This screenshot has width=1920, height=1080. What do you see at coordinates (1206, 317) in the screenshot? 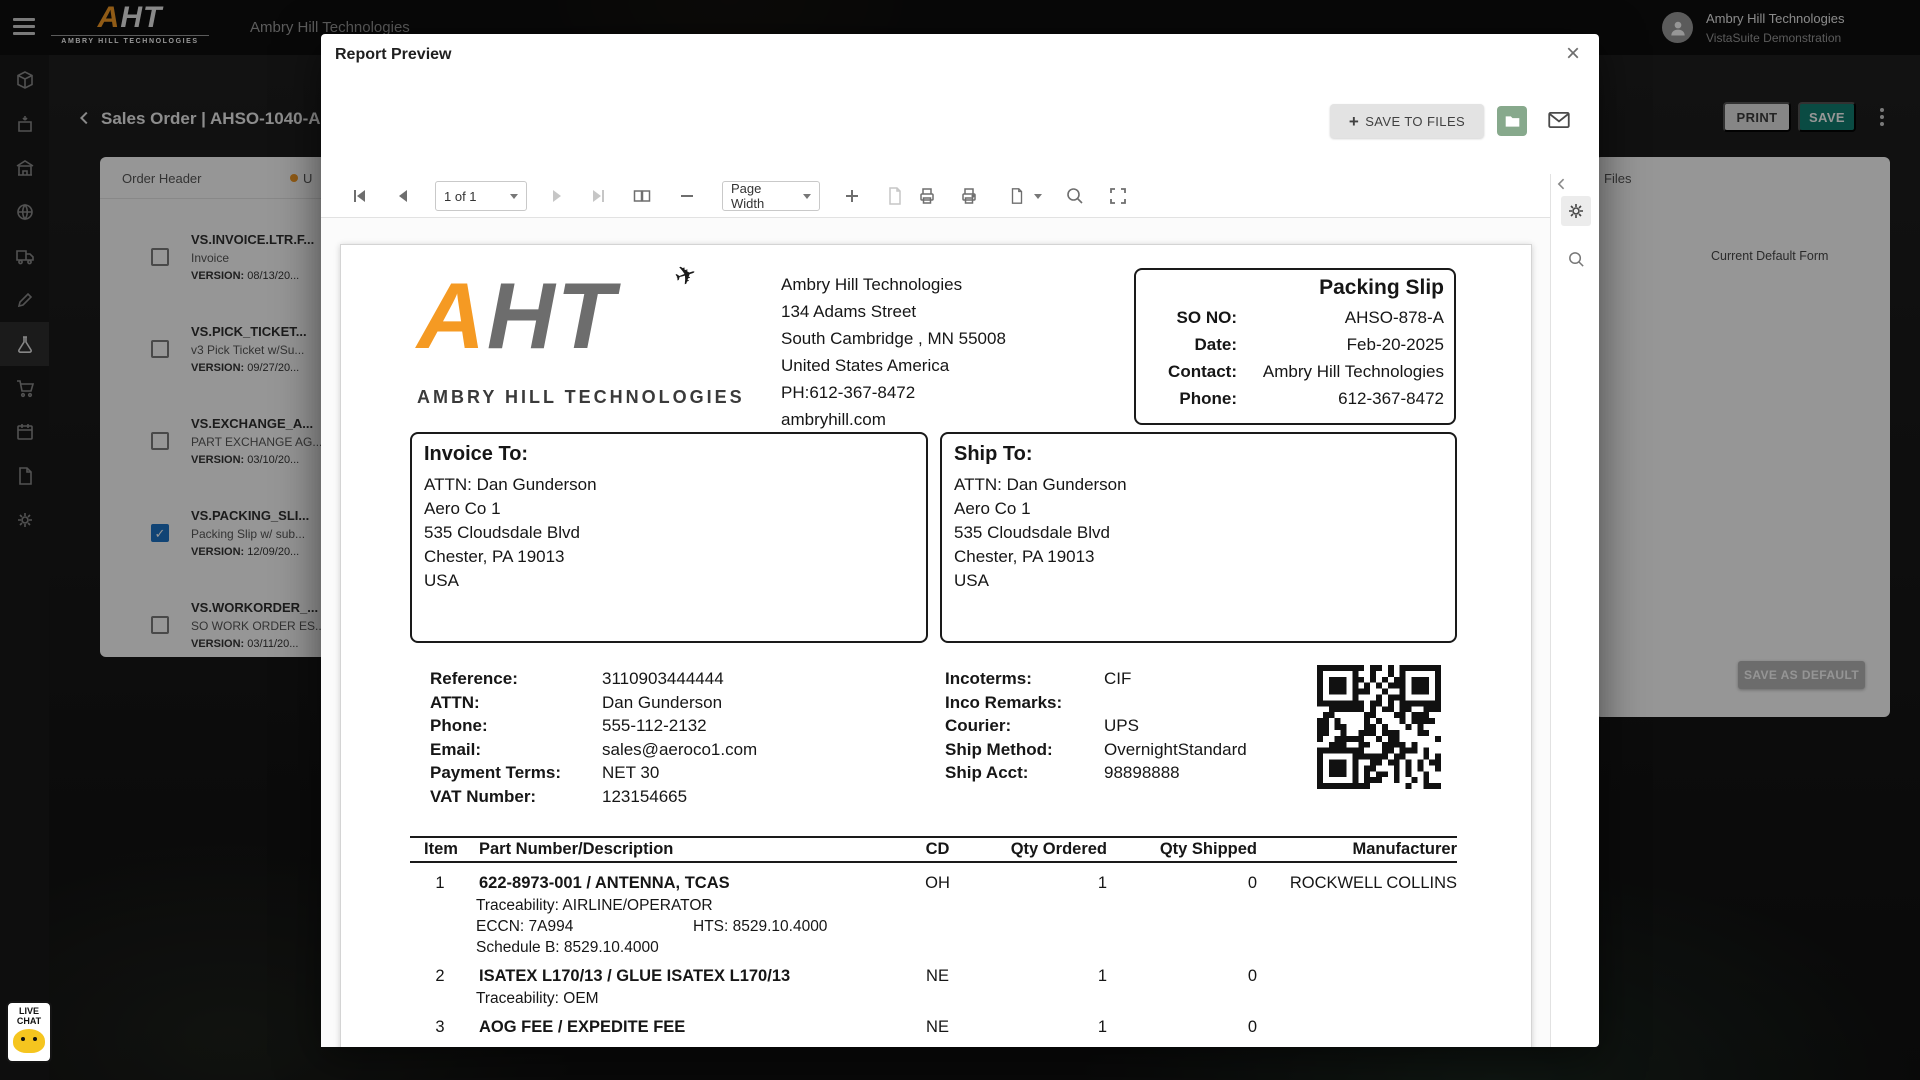
I see `slip-field-label: SO NO:` at bounding box center [1206, 317].